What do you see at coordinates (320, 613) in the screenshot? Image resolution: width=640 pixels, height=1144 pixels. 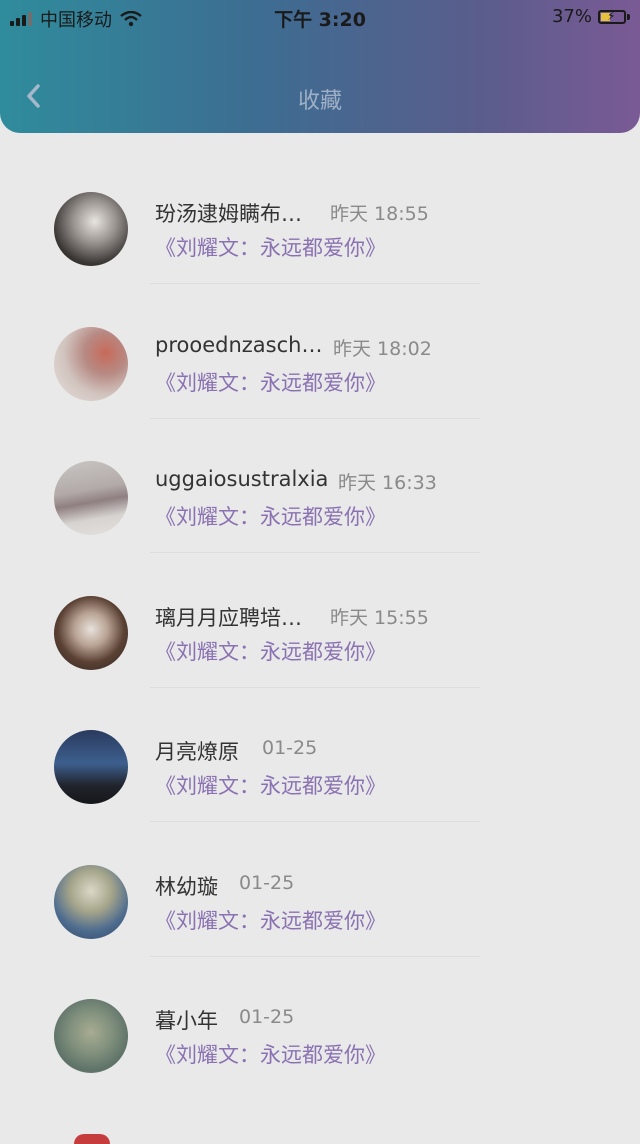 I see `list-item: 璃月月应聘培… 昨天 15:55 《刘耀文：永远都爱你》` at bounding box center [320, 613].